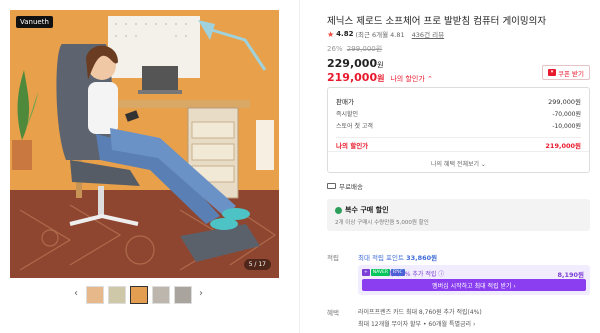 This screenshot has height=333, width=600. What do you see at coordinates (552, 72) in the screenshot?
I see `coupon-icon: ▾` at bounding box center [552, 72].